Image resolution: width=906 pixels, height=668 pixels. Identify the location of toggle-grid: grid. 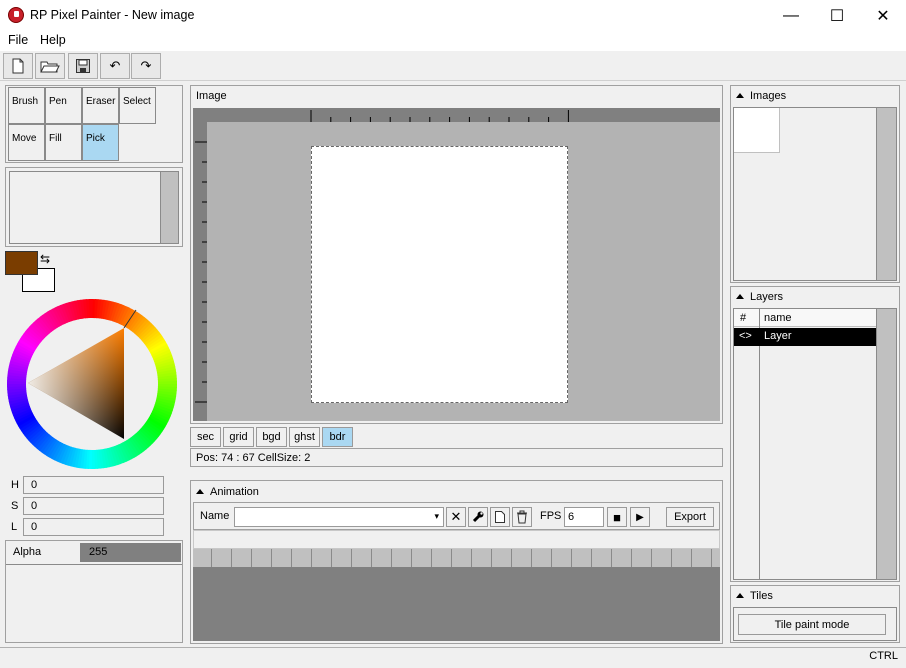
(238, 437).